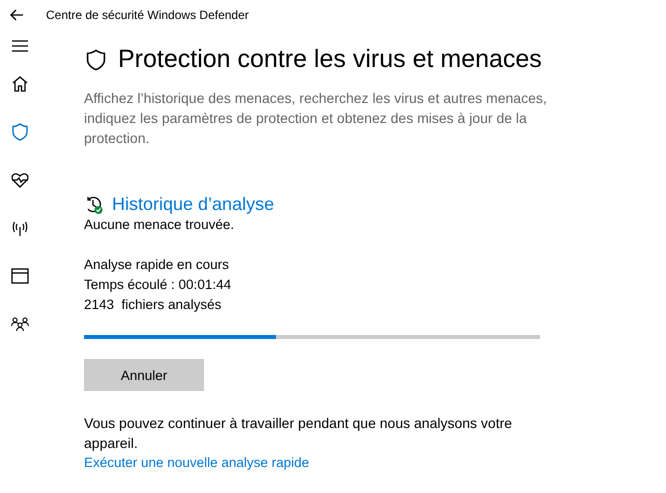 Image resolution: width=666 pixels, height=493 pixels. Describe the element at coordinates (193, 204) in the screenshot. I see `section-heading: Historique d’analyse` at that location.